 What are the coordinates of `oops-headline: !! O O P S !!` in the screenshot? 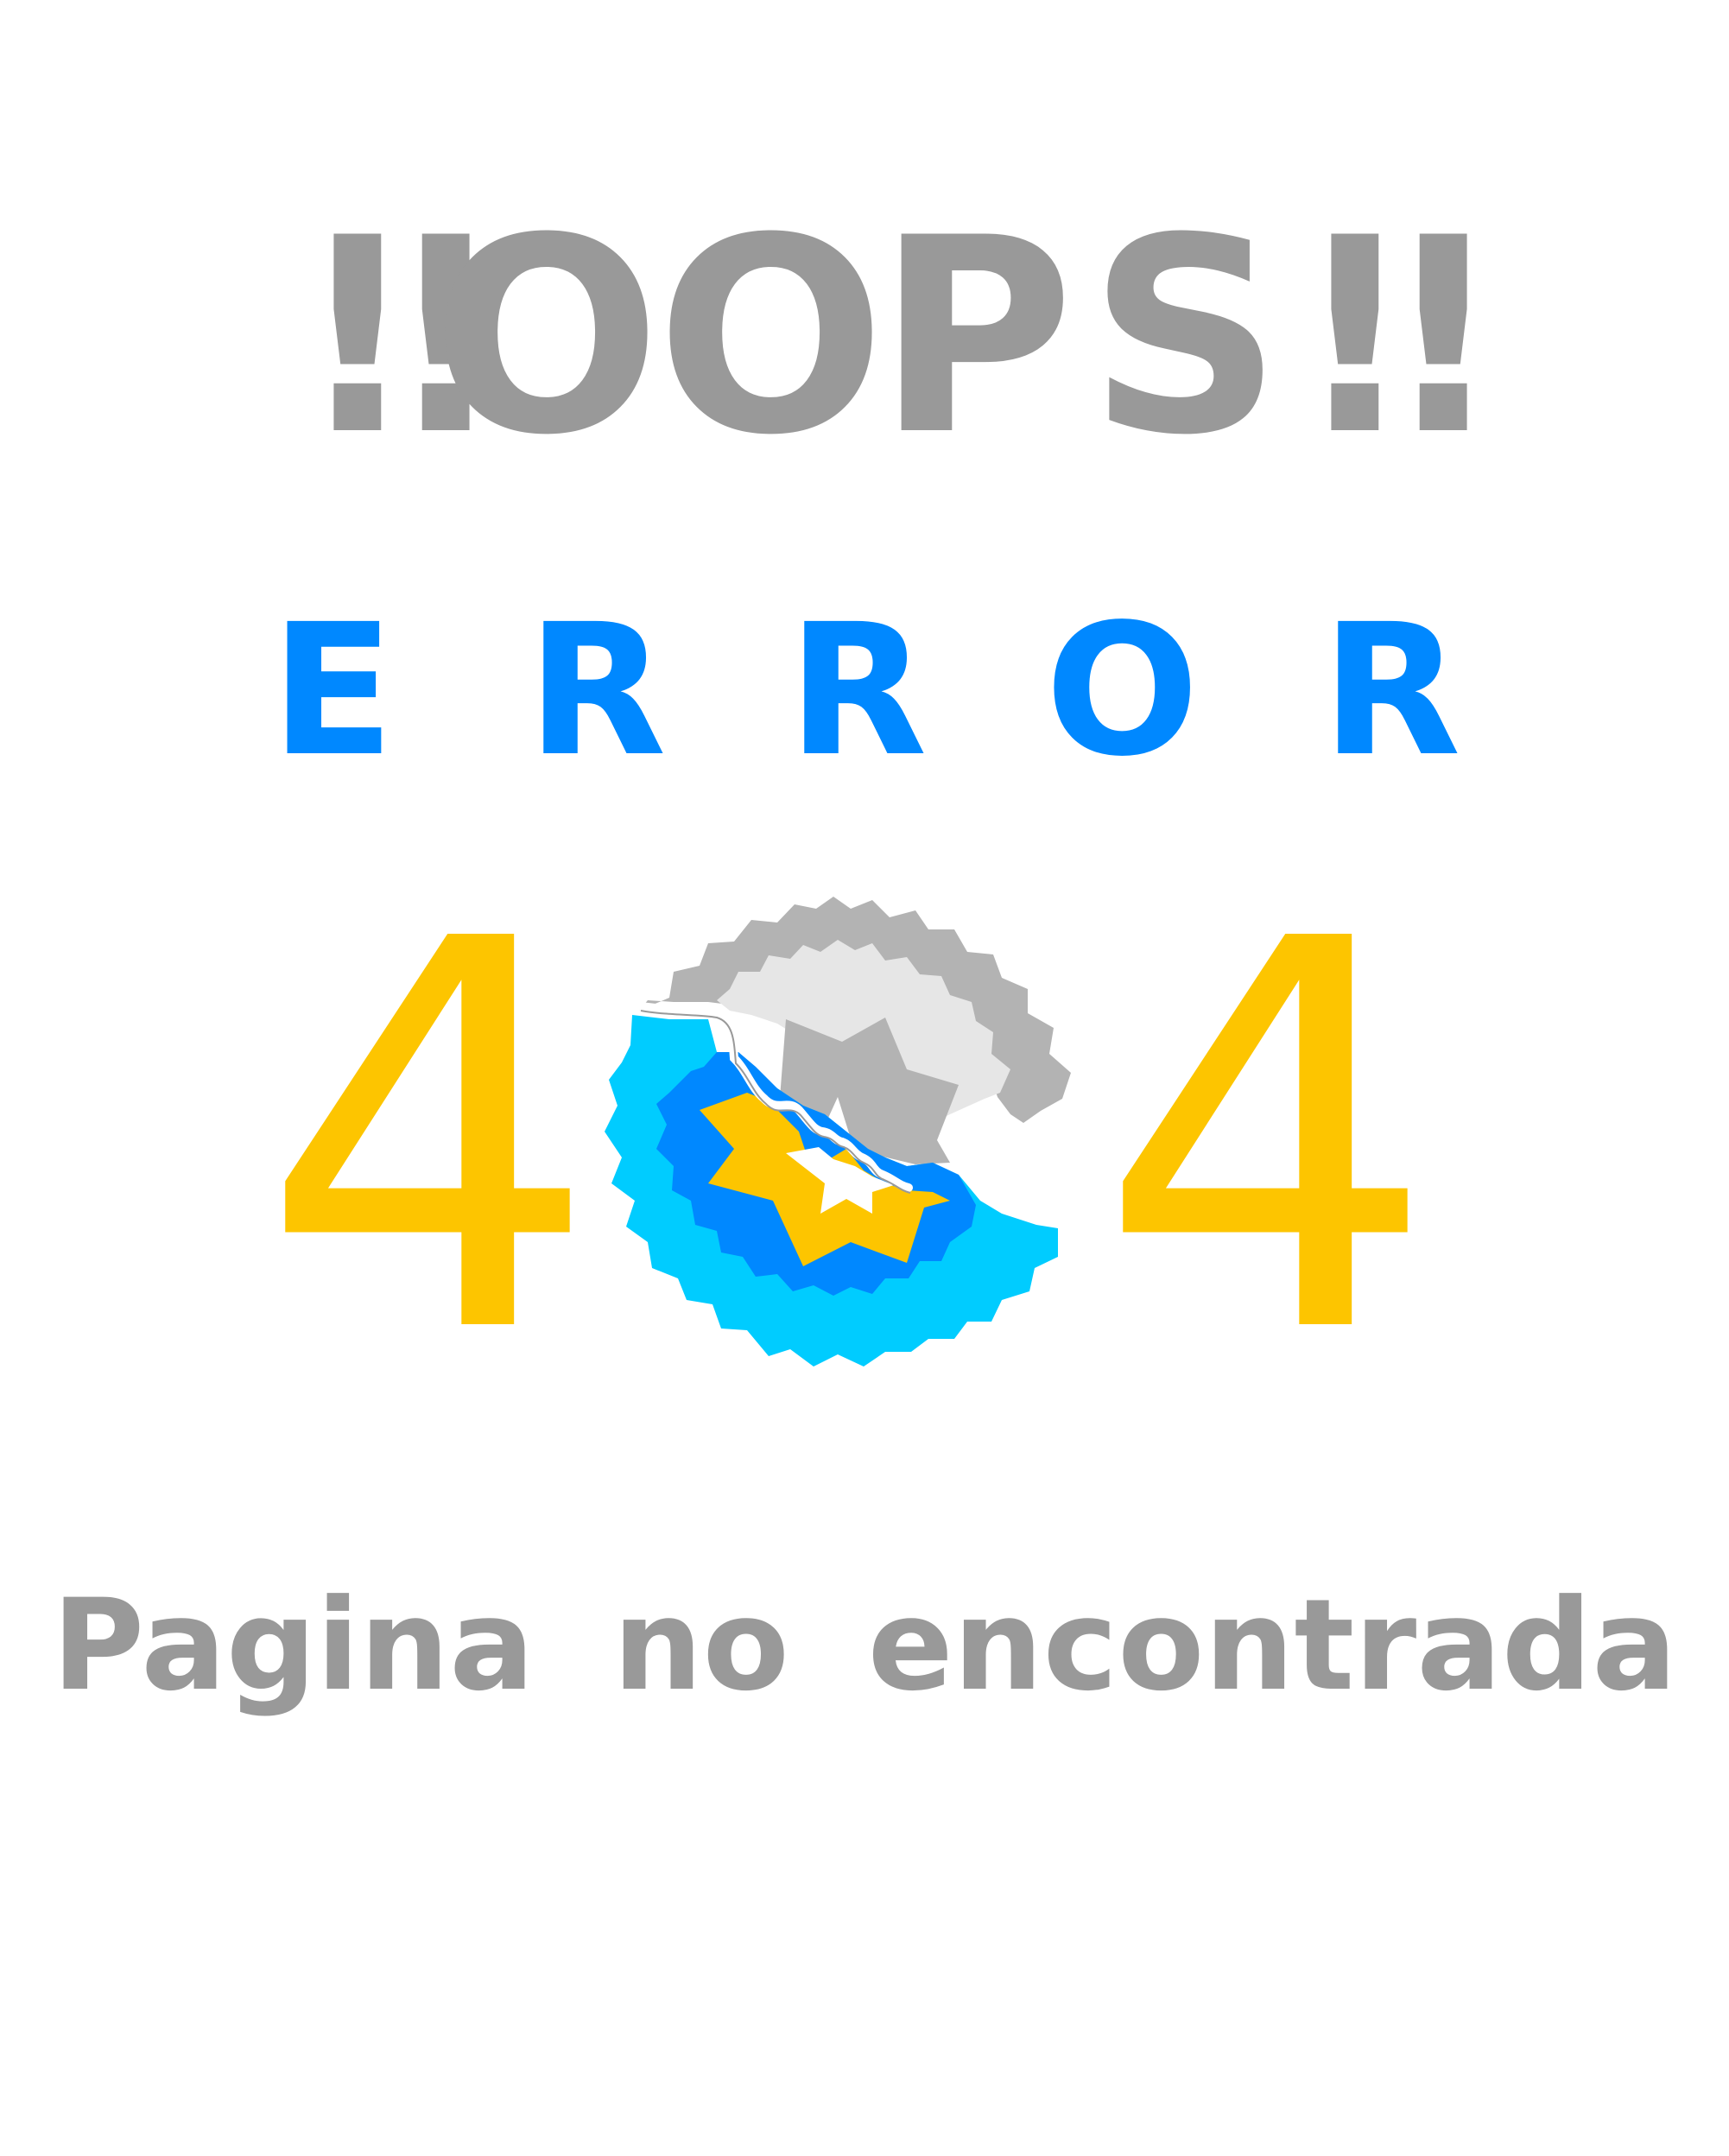 It's located at (864, 337).